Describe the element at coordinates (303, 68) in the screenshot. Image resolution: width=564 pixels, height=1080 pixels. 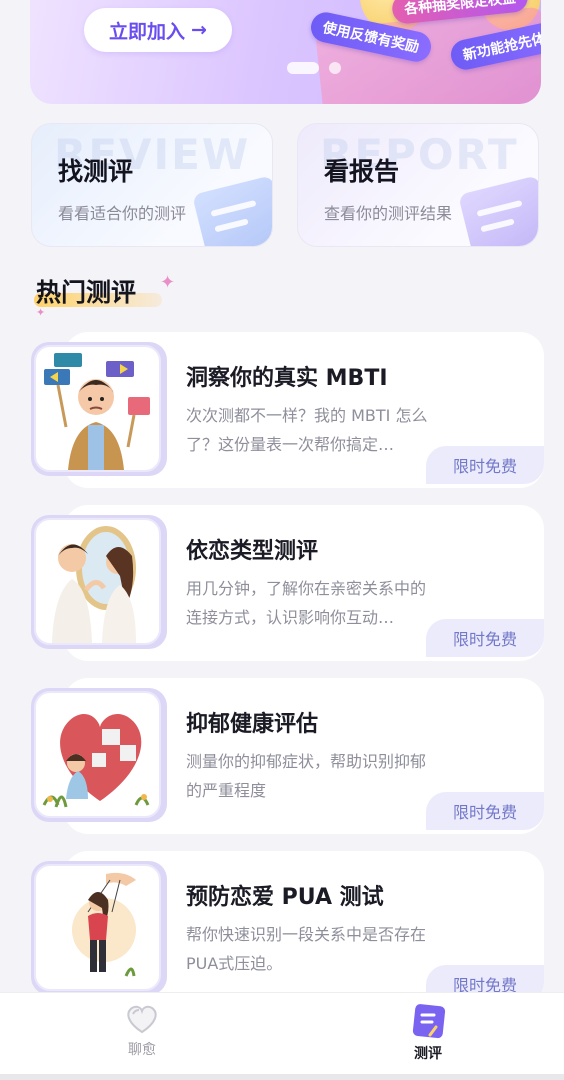
I see `carousel-dot-active` at that location.